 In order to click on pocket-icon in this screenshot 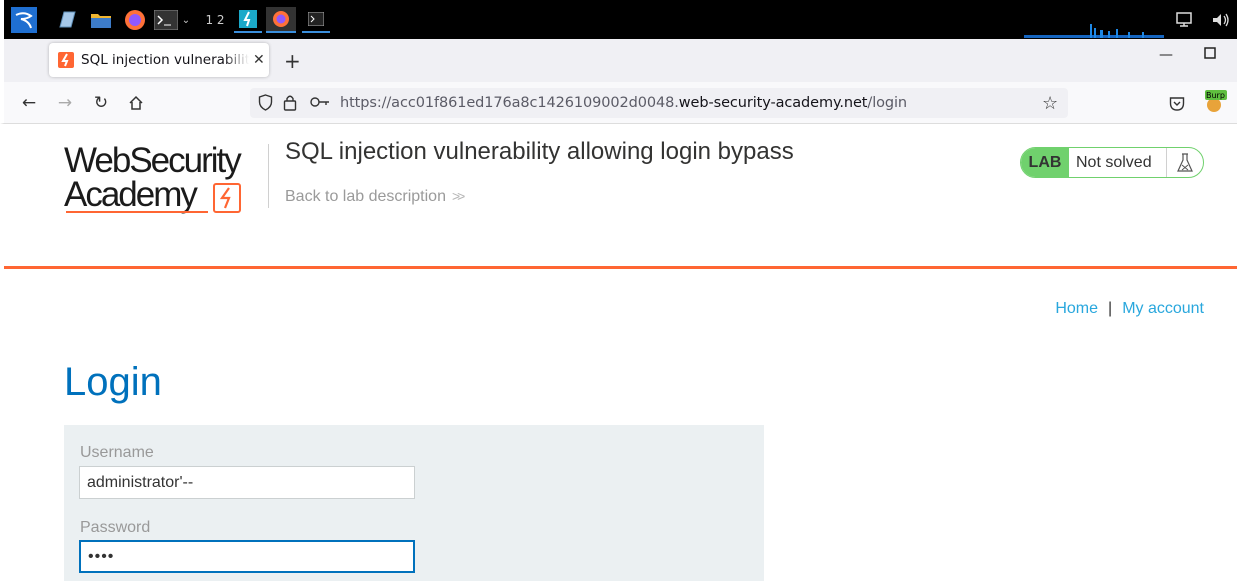, I will do `click(1177, 103)`.